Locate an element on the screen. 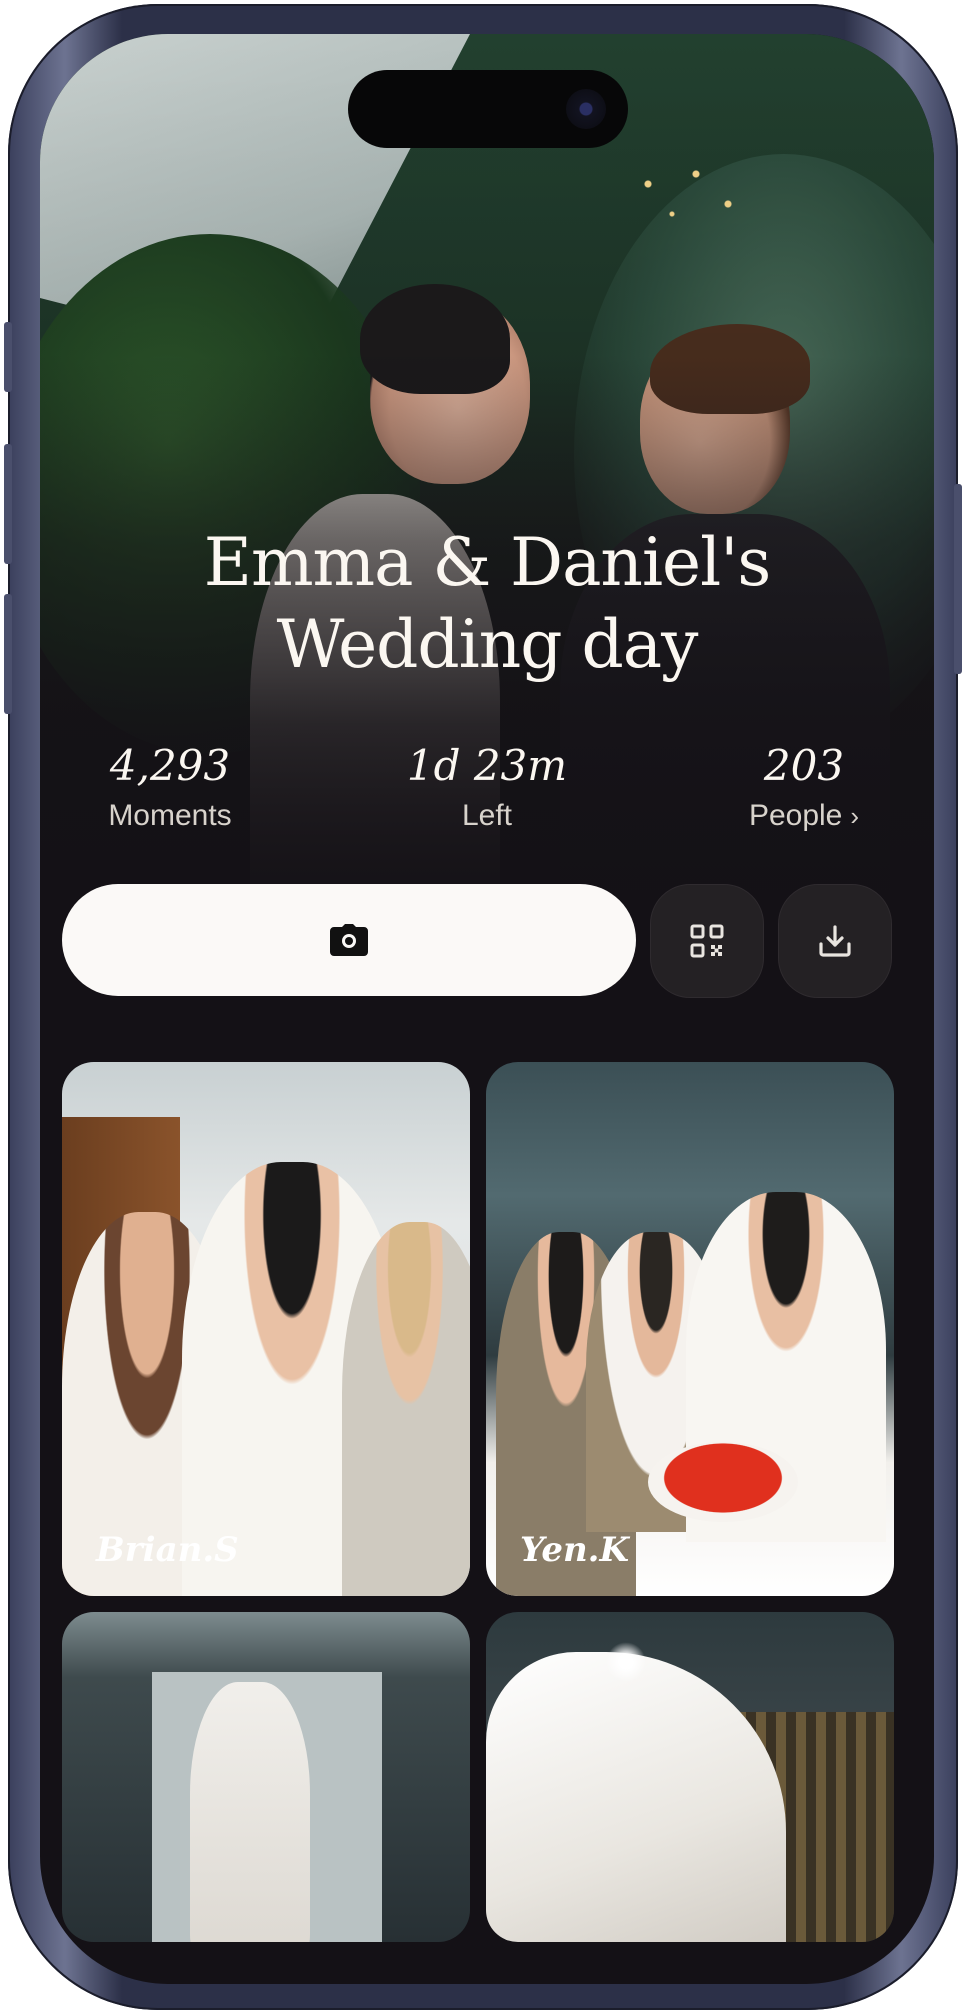 Image resolution: width=977 pixels, height=2015 pixels. stat-people: 203 People › is located at coordinates (804, 787).